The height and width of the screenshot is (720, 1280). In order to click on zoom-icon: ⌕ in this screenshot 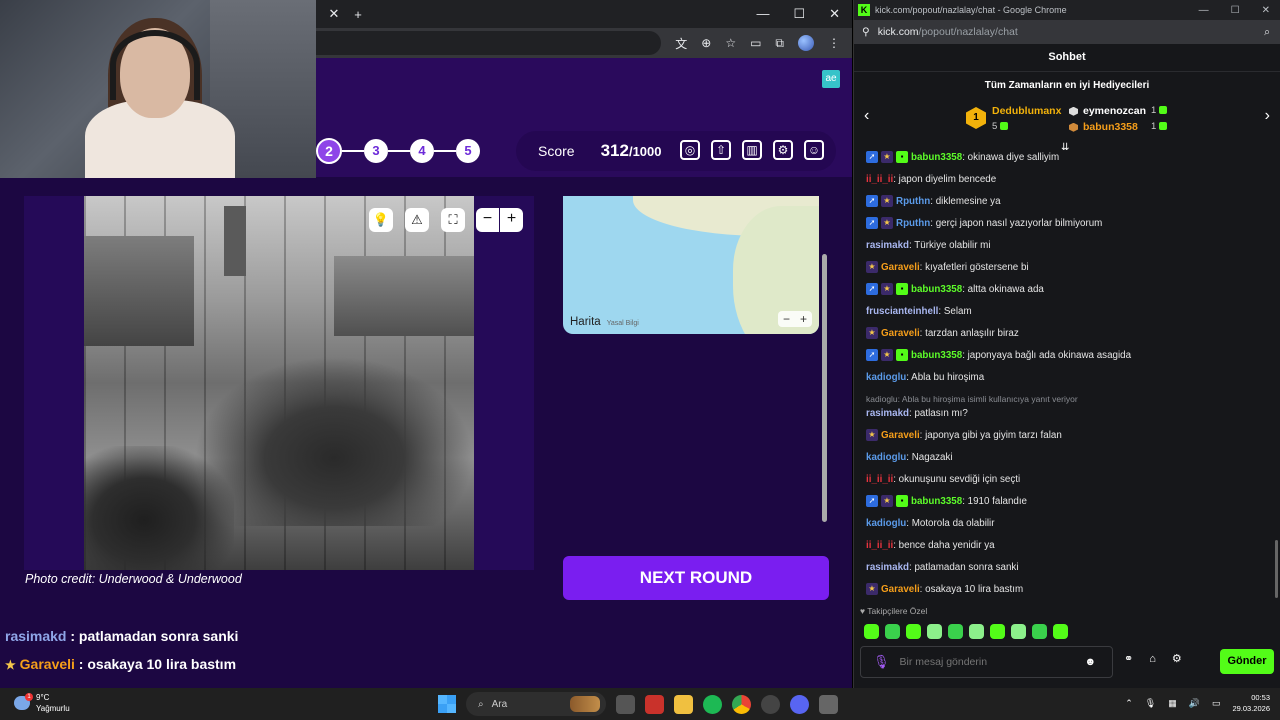, I will do `click(1272, 32)`.